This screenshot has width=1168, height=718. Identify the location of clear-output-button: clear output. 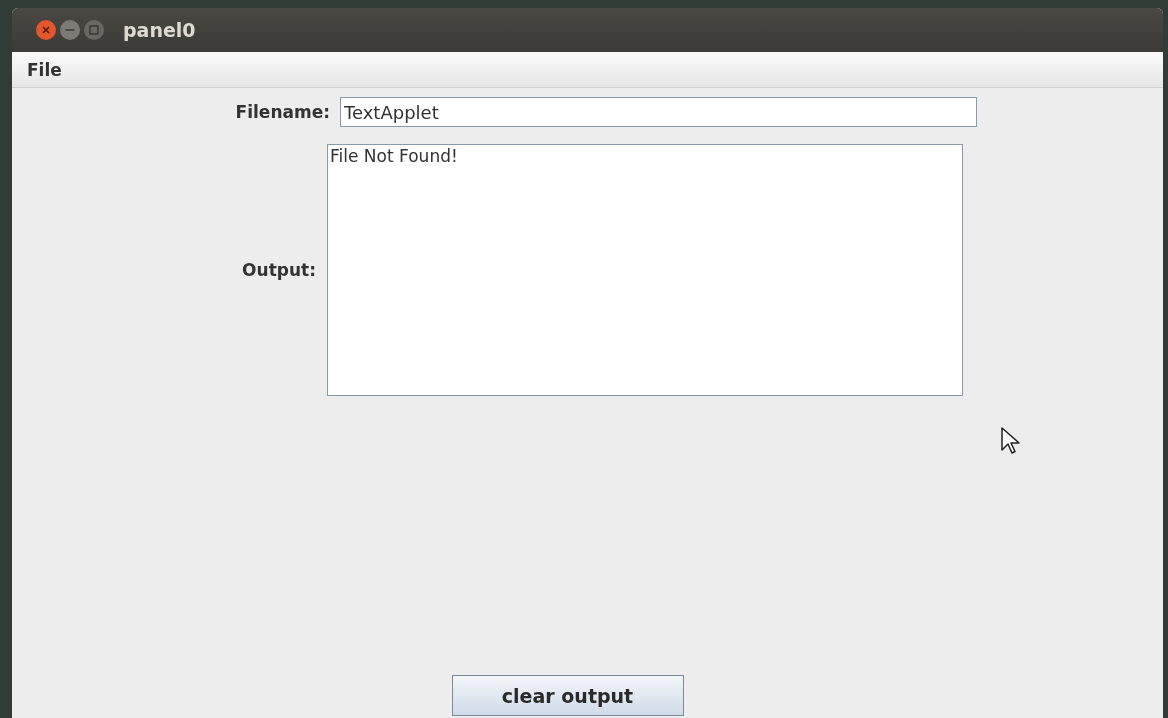
(567, 695).